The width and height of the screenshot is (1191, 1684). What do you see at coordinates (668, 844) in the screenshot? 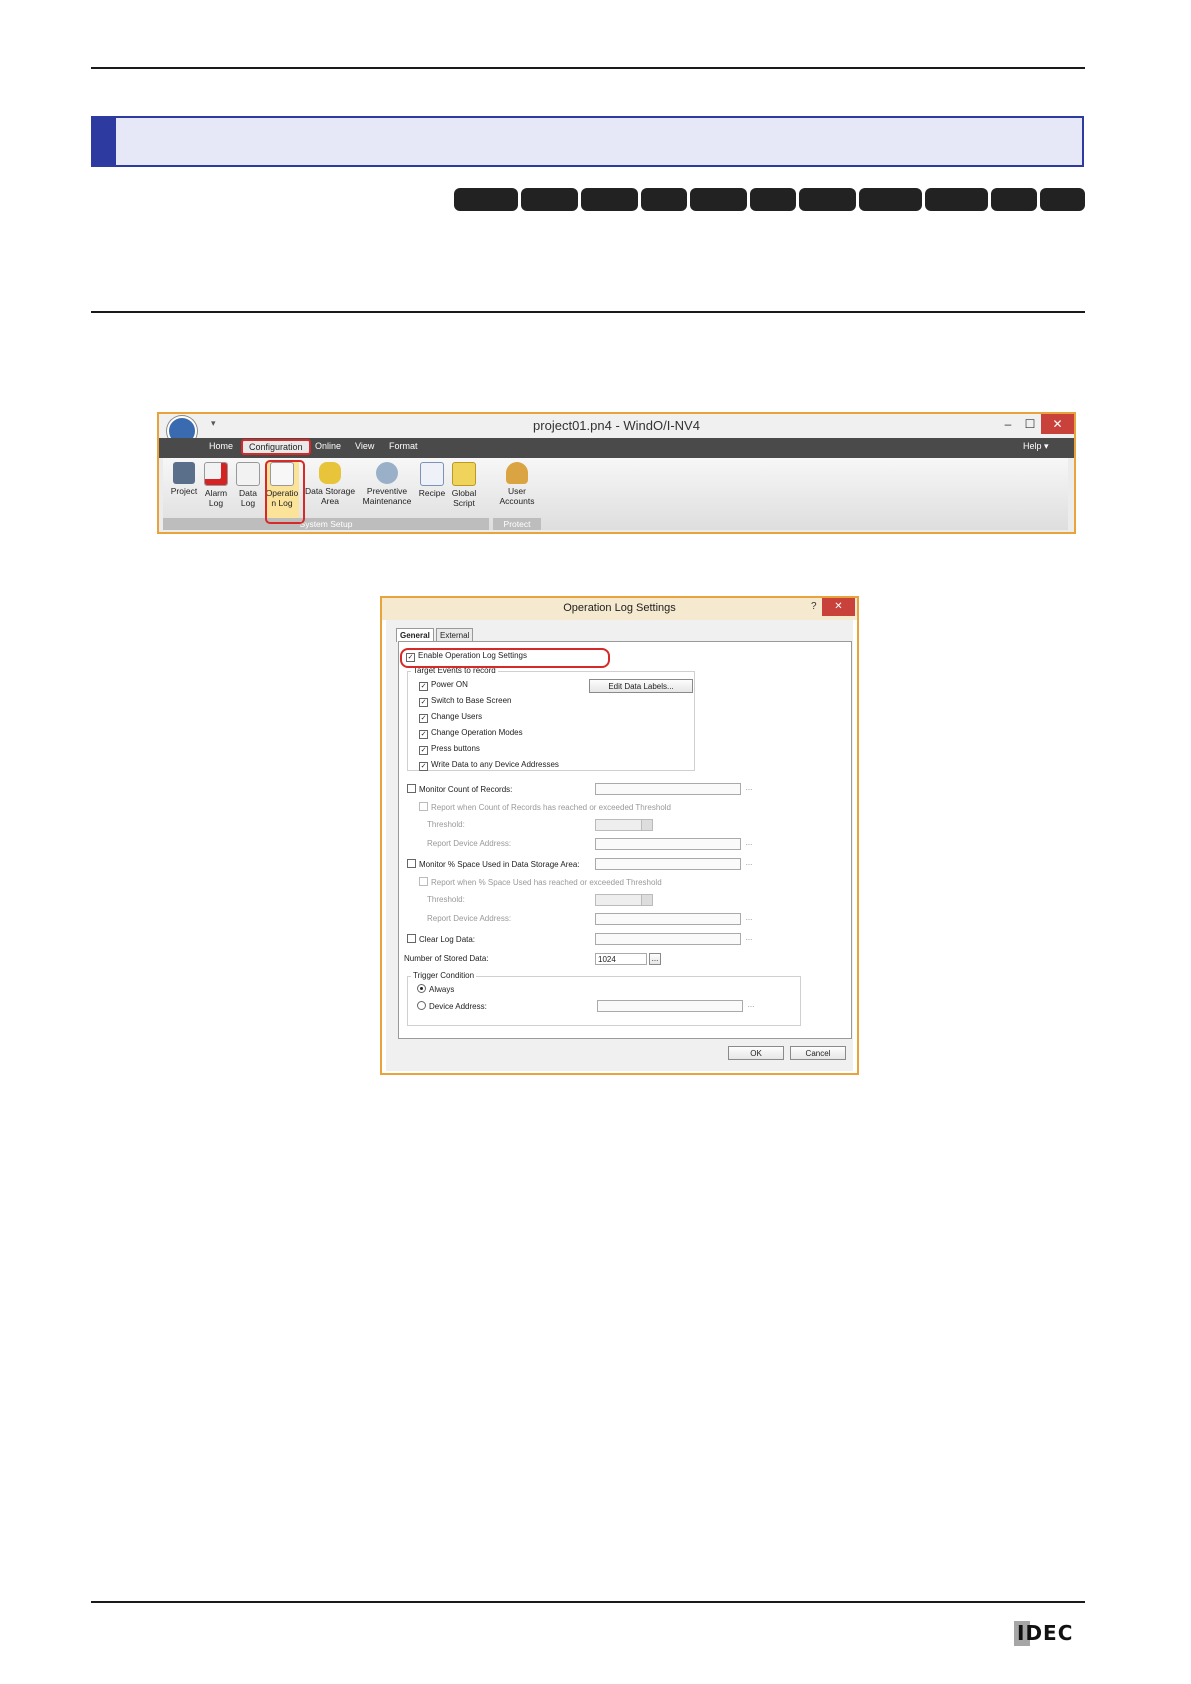
I see `report-address-1-field` at bounding box center [668, 844].